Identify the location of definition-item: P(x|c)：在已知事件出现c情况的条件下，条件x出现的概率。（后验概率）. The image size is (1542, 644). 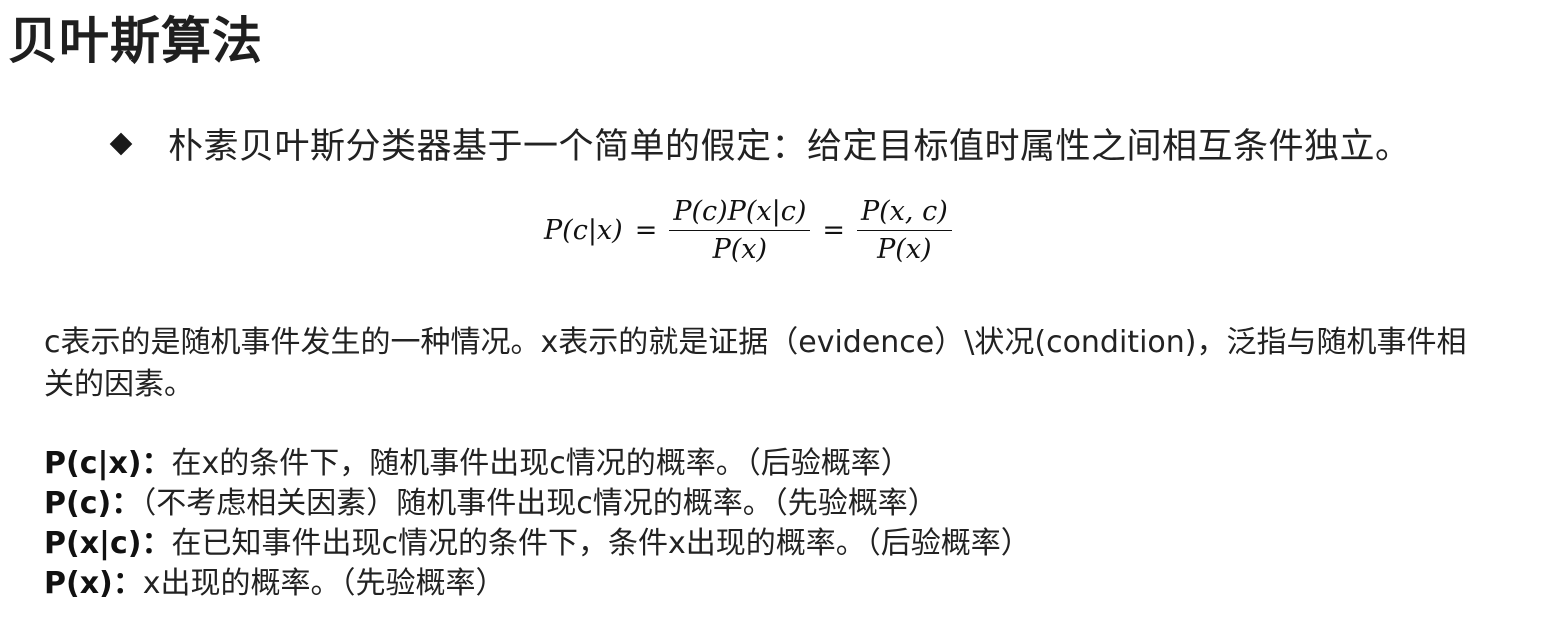
(537, 544).